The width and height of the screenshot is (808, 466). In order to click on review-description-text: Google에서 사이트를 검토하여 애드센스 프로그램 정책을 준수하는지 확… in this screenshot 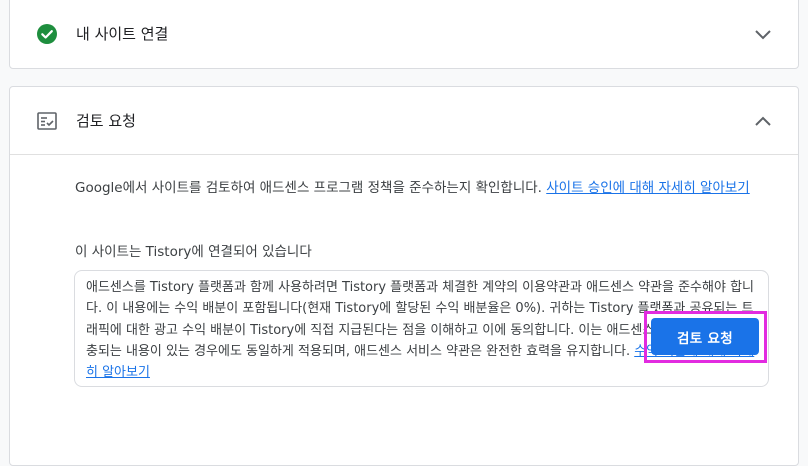, I will do `click(311, 188)`.